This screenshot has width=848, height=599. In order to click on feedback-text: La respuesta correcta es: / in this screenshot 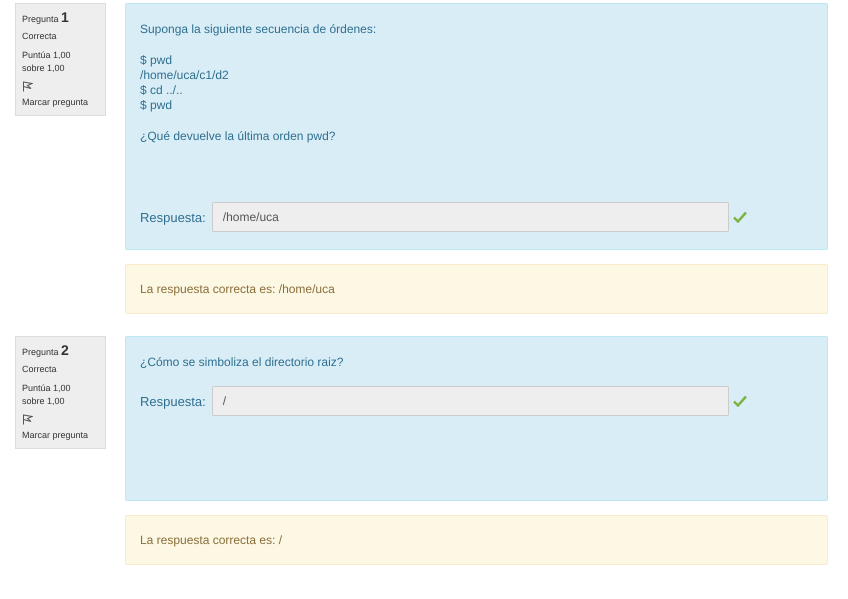, I will do `click(476, 540)`.